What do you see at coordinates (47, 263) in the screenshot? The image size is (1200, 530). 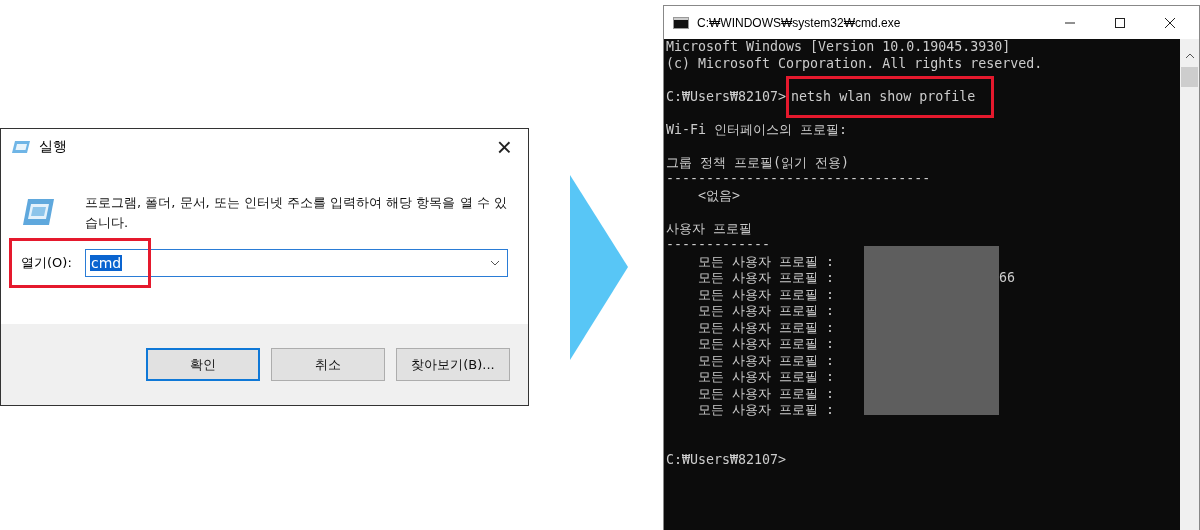 I see `open-label: 열기(O):` at bounding box center [47, 263].